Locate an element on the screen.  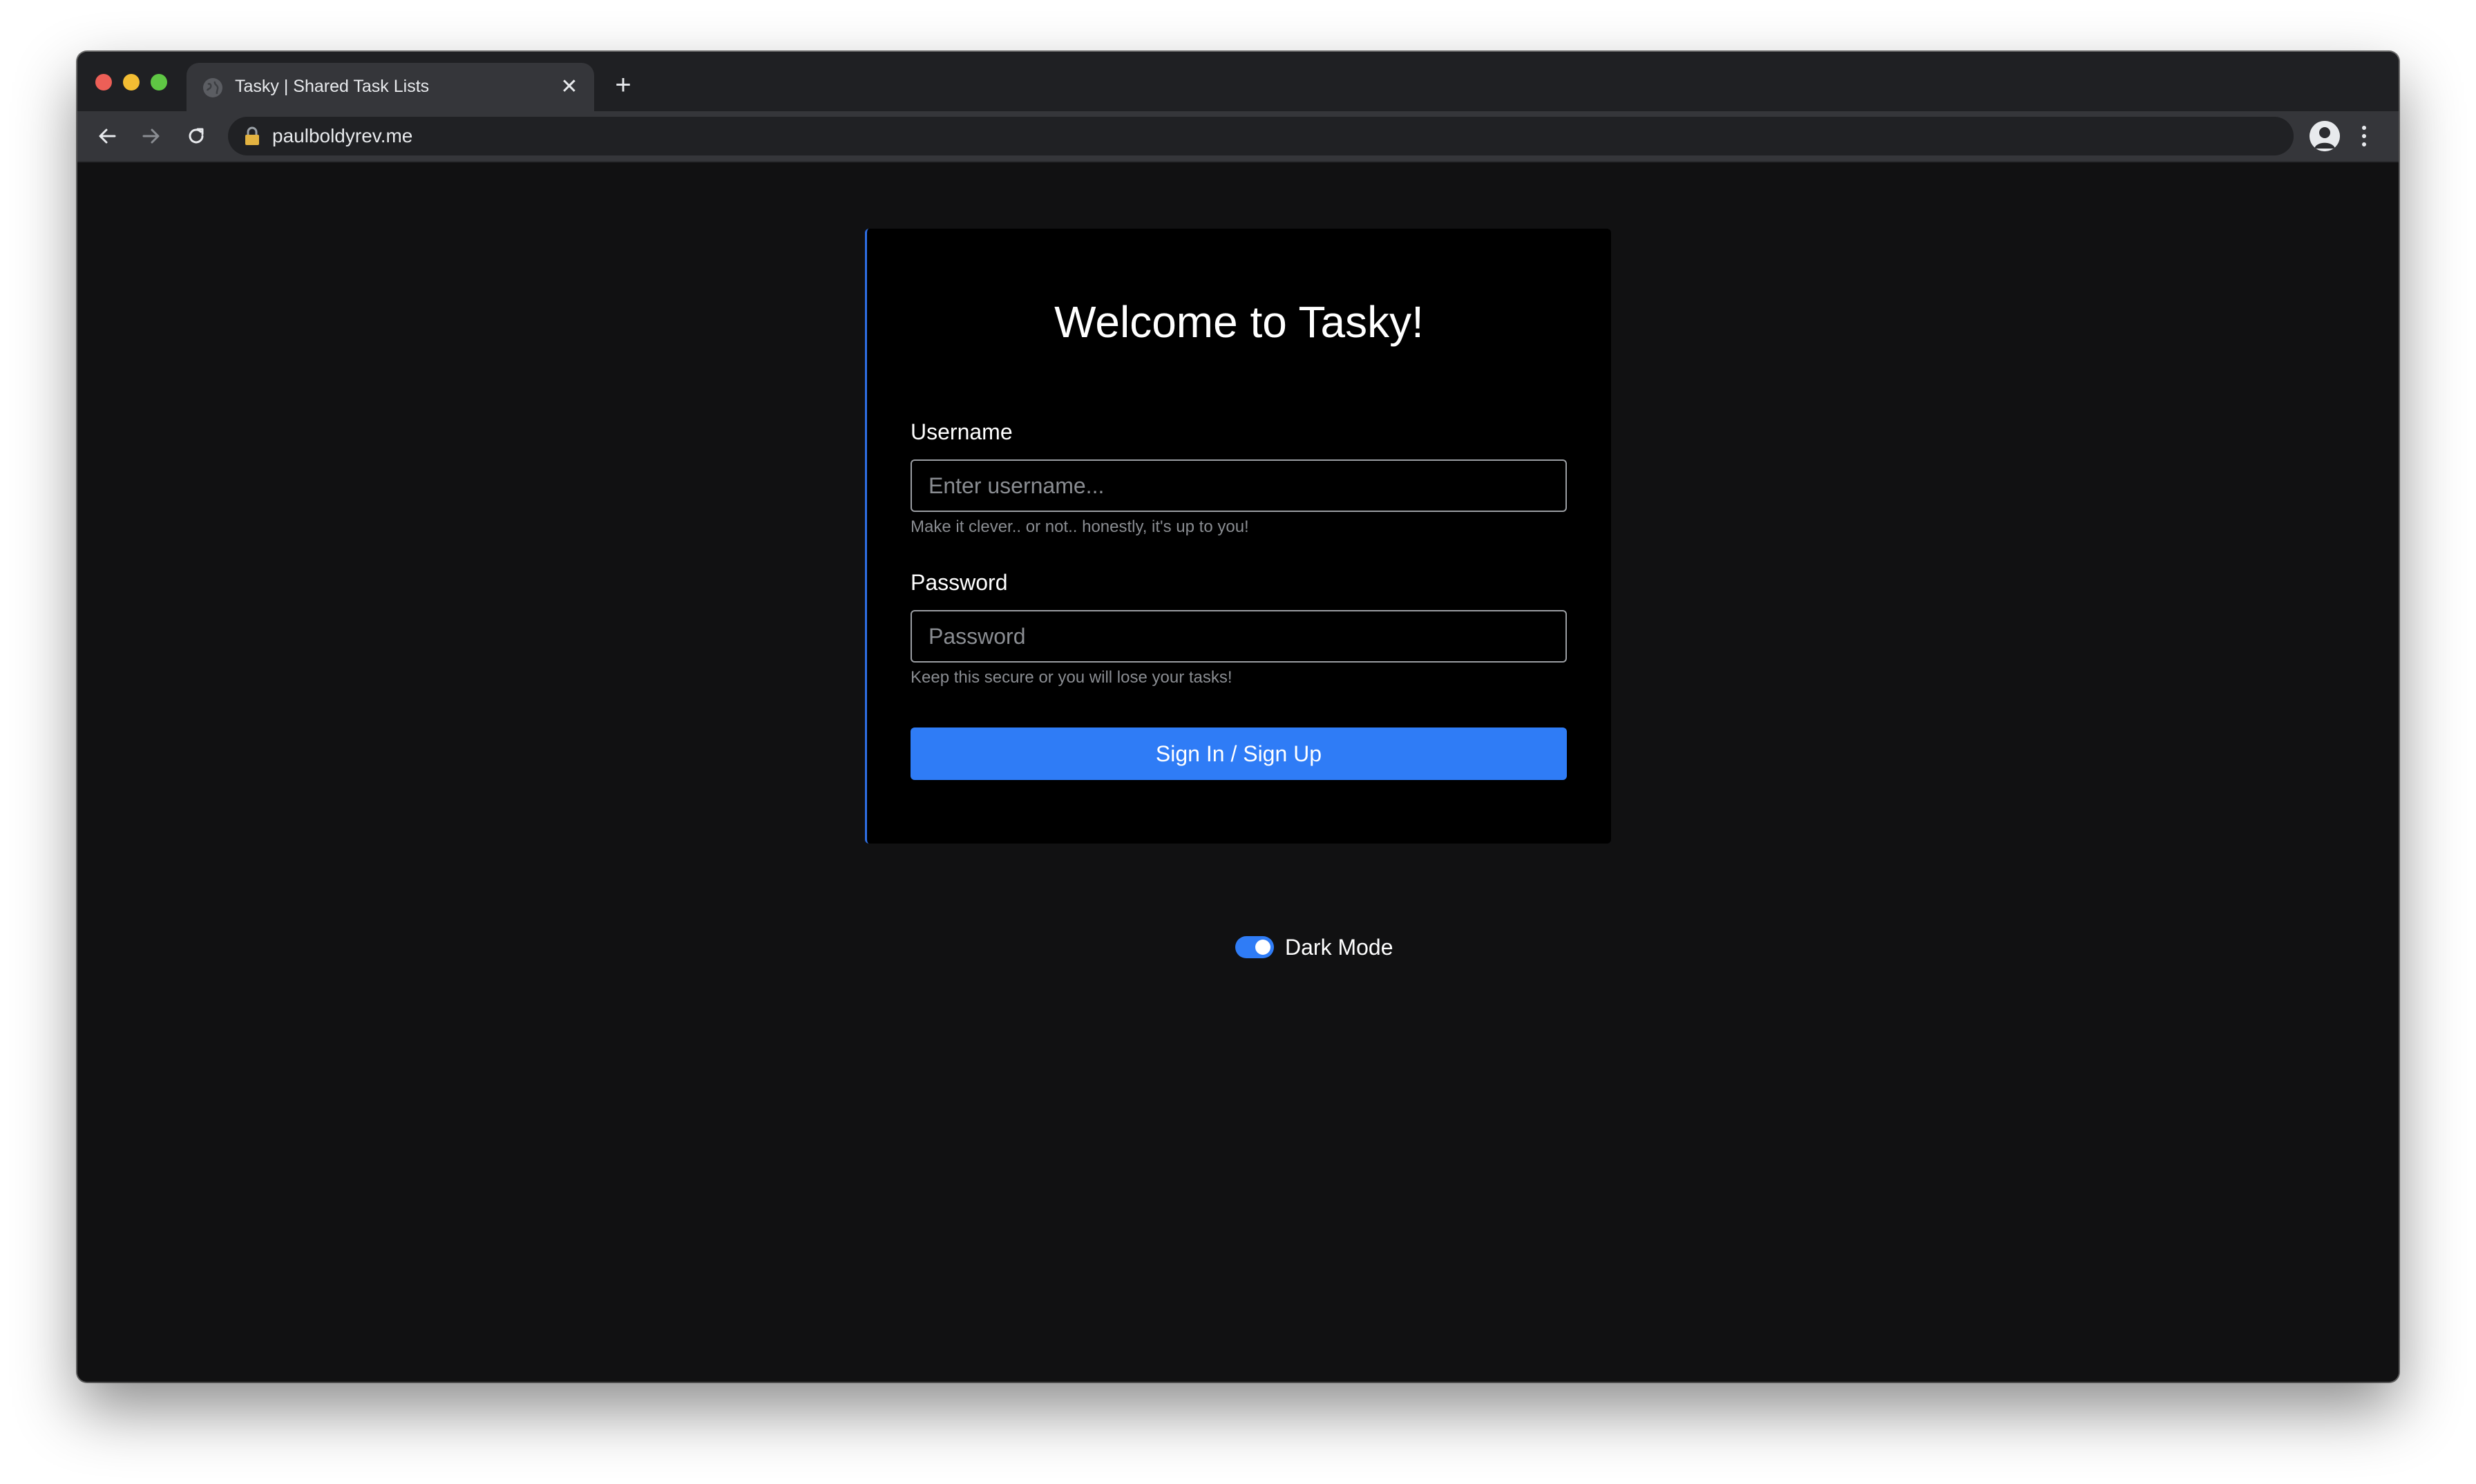
dark-mode-toggle: Dark Mode is located at coordinates (1314, 947).